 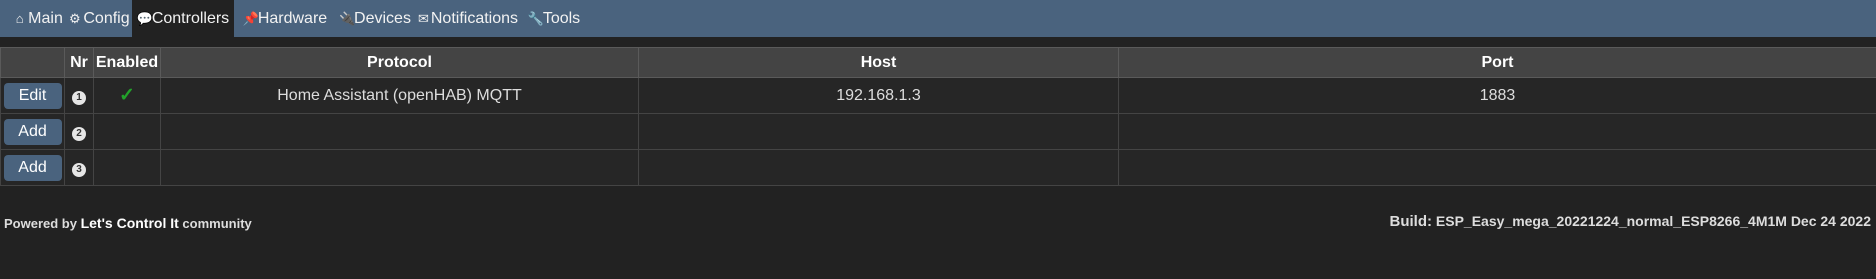 What do you see at coordinates (561, 18) in the screenshot?
I see `menu-tools-label: Tools` at bounding box center [561, 18].